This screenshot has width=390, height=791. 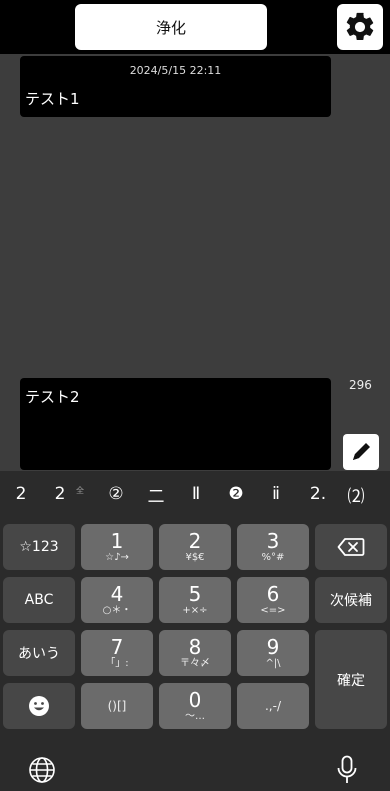 What do you see at coordinates (273, 647) in the screenshot?
I see `key-main: 9` at bounding box center [273, 647].